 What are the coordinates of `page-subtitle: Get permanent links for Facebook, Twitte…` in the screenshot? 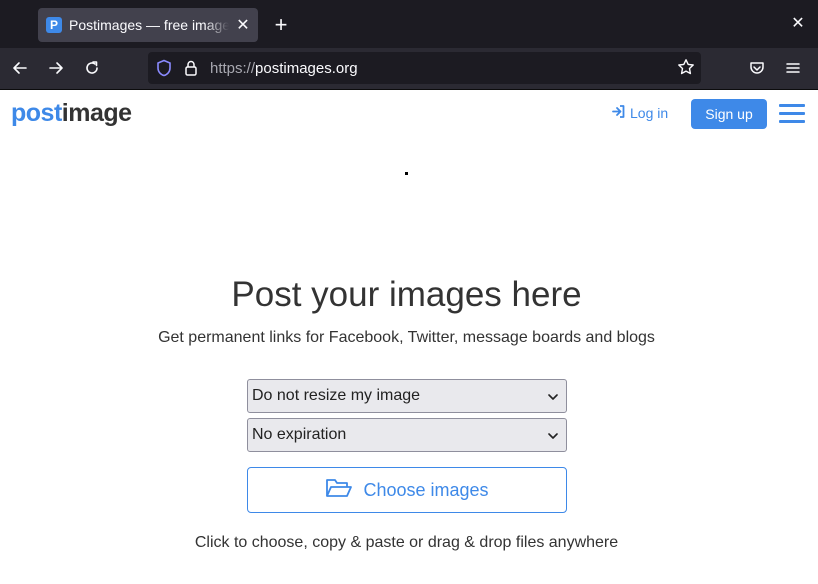 It's located at (406, 337).